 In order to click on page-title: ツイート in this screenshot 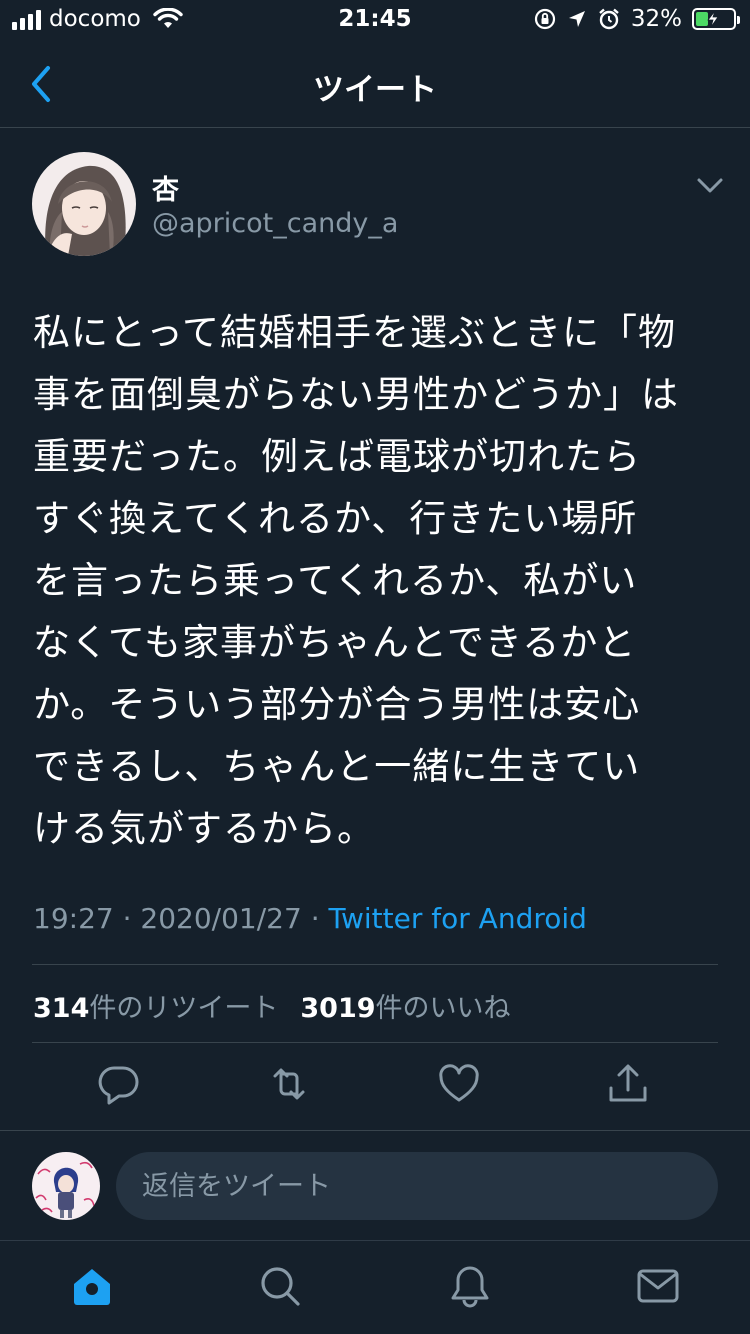, I will do `click(375, 90)`.